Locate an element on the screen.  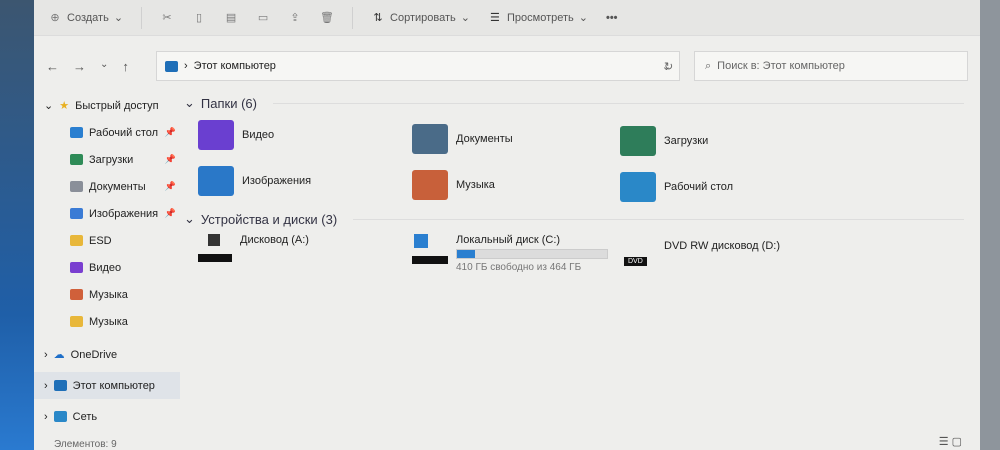
folder-label: Музыка is located at coordinates (475, 185).